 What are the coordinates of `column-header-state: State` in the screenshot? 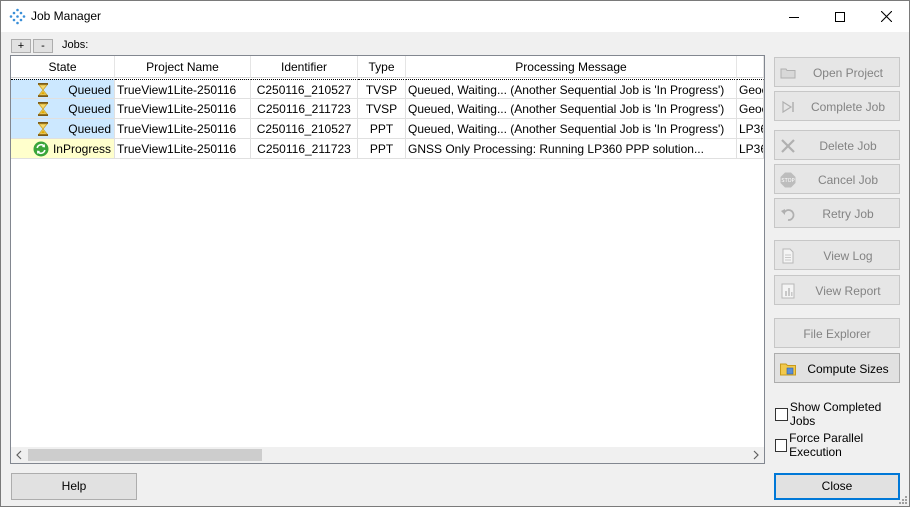 It's located at (63, 67).